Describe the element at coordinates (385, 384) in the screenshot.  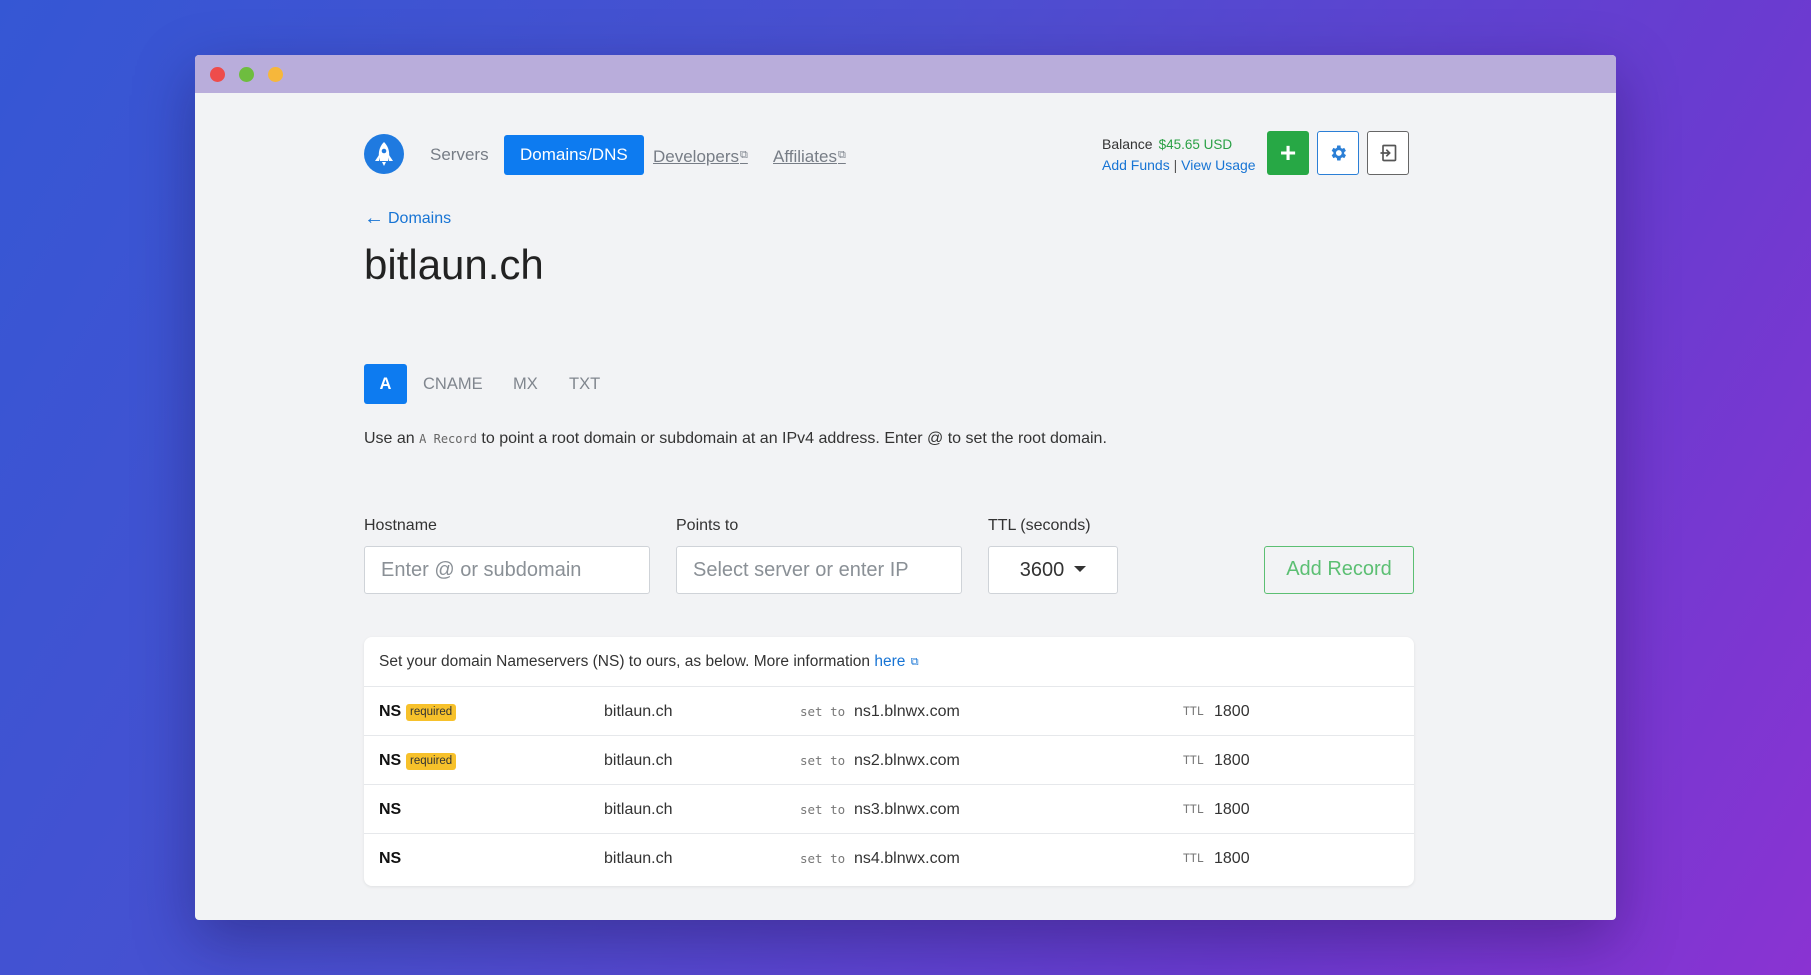
I see `tab-a: A` at that location.